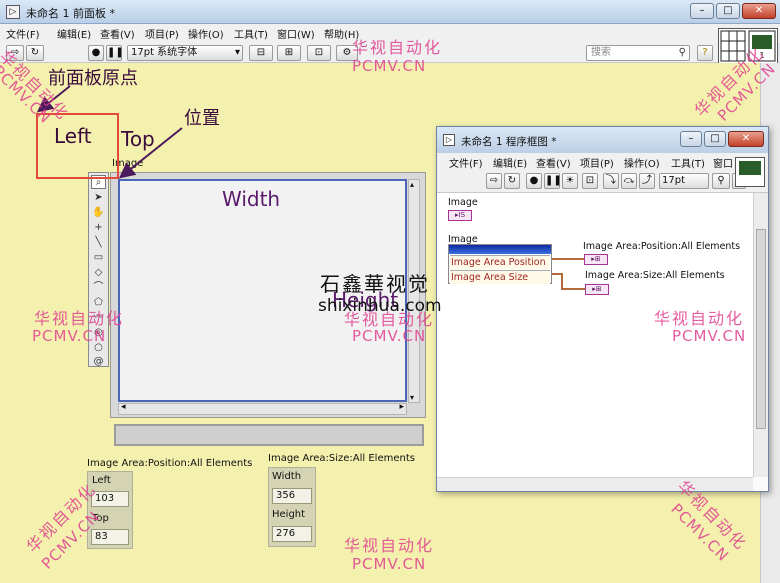  I want to click on watermark-cn-5: 华视自动化, so click(389, 545).